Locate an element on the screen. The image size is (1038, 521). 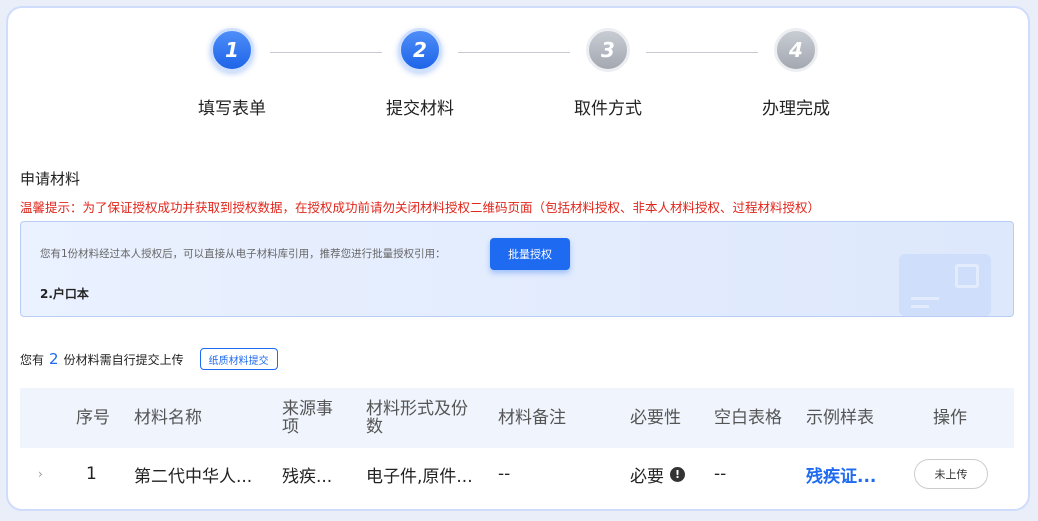
paper-materials-button: 纸质材料提交 is located at coordinates (238, 359).